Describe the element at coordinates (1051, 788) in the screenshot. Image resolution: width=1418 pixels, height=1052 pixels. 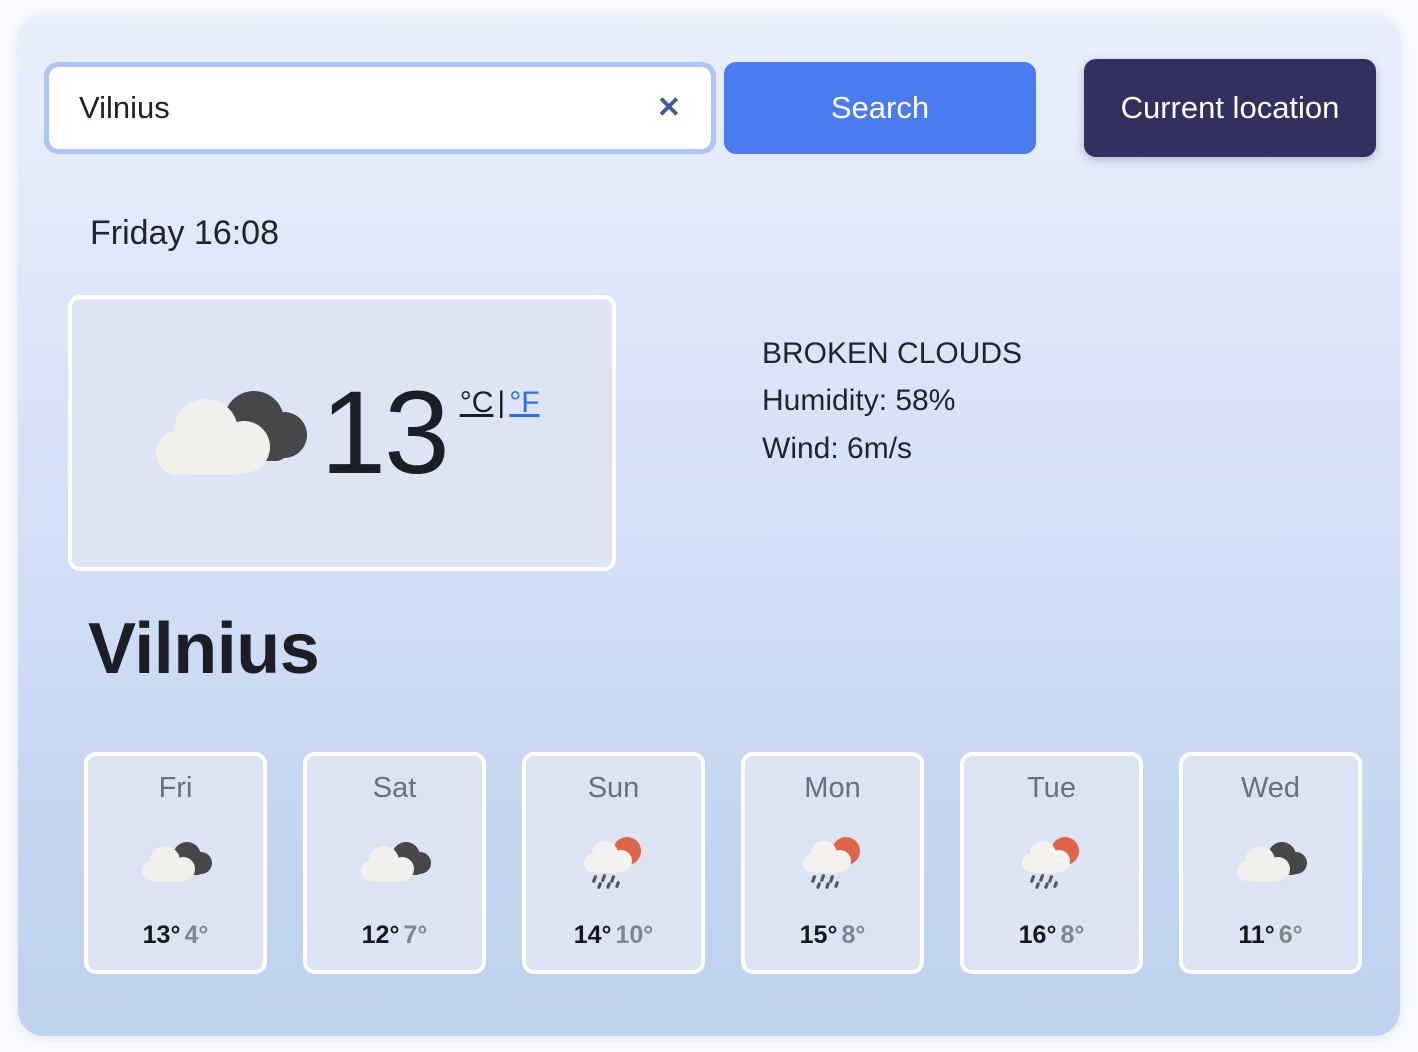
I see `forecast-day-label: Tue` at that location.